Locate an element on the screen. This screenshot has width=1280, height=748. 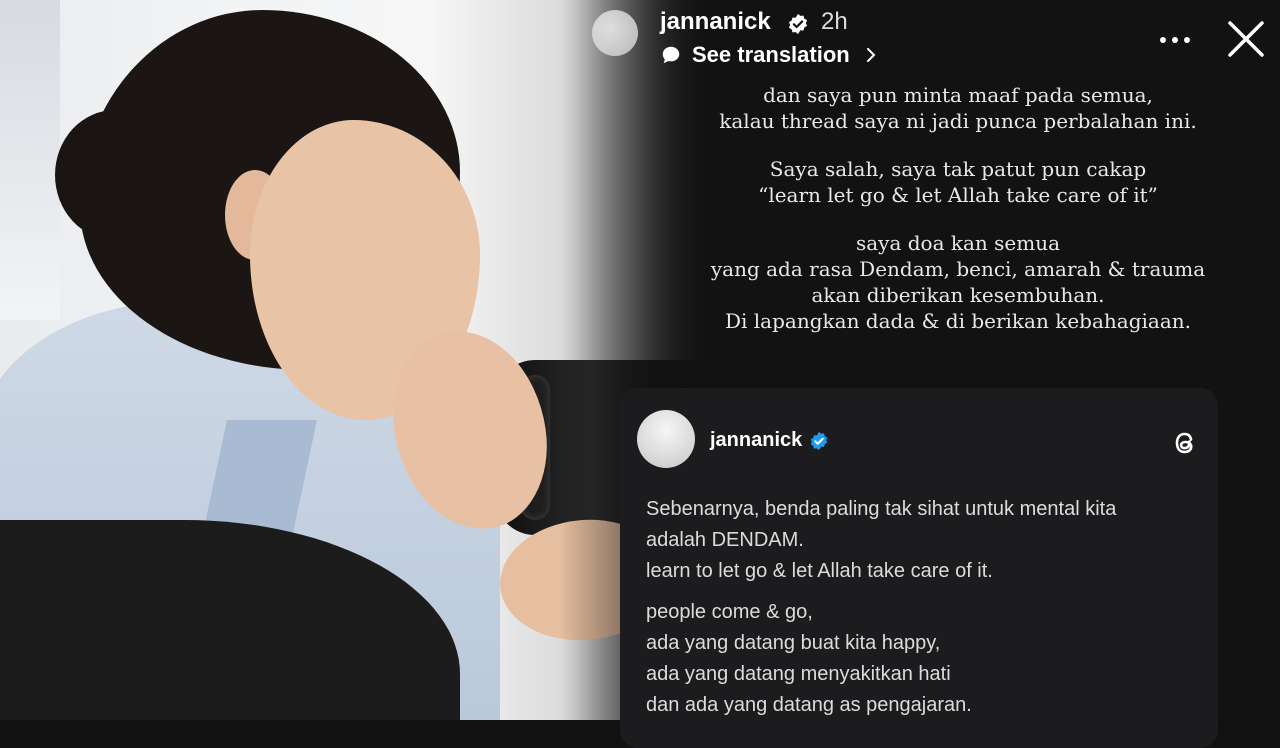
translate-icon is located at coordinates (671, 55).